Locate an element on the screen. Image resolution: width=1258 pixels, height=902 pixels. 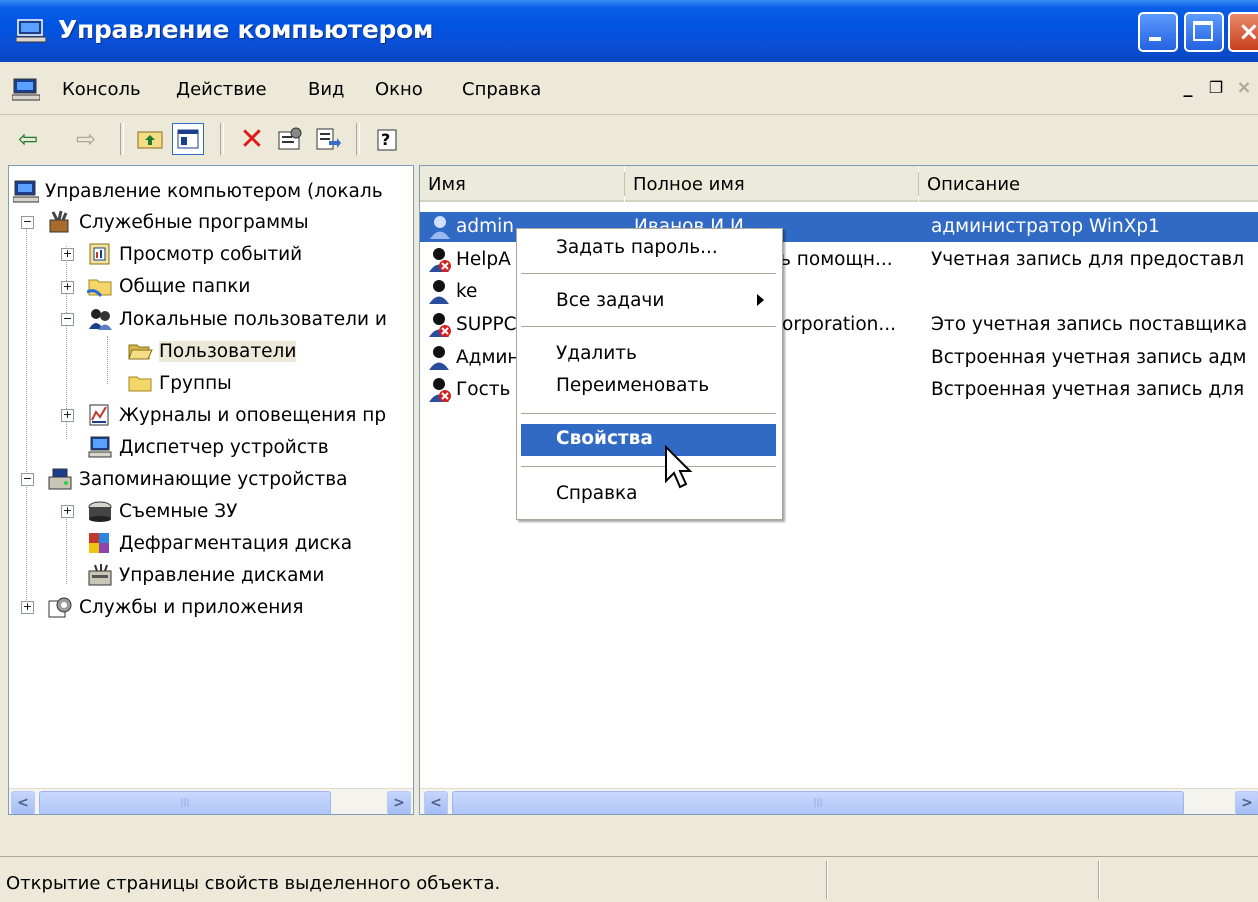
mdi-minimize-icon: _ is located at coordinates (1188, 89).